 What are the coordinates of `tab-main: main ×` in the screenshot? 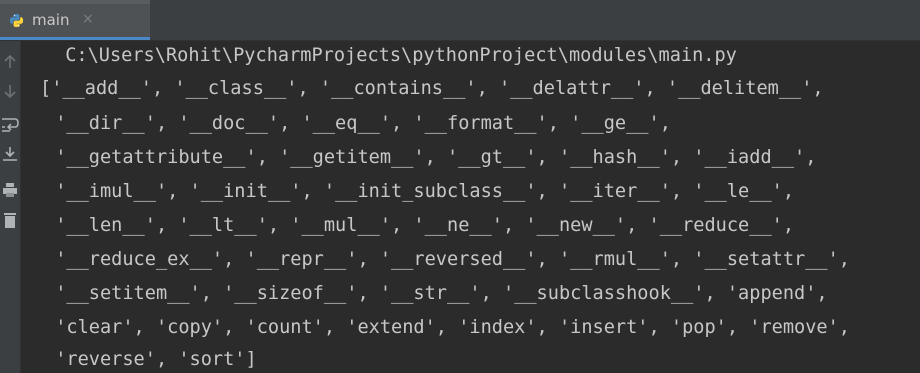 It's located at (75, 20).